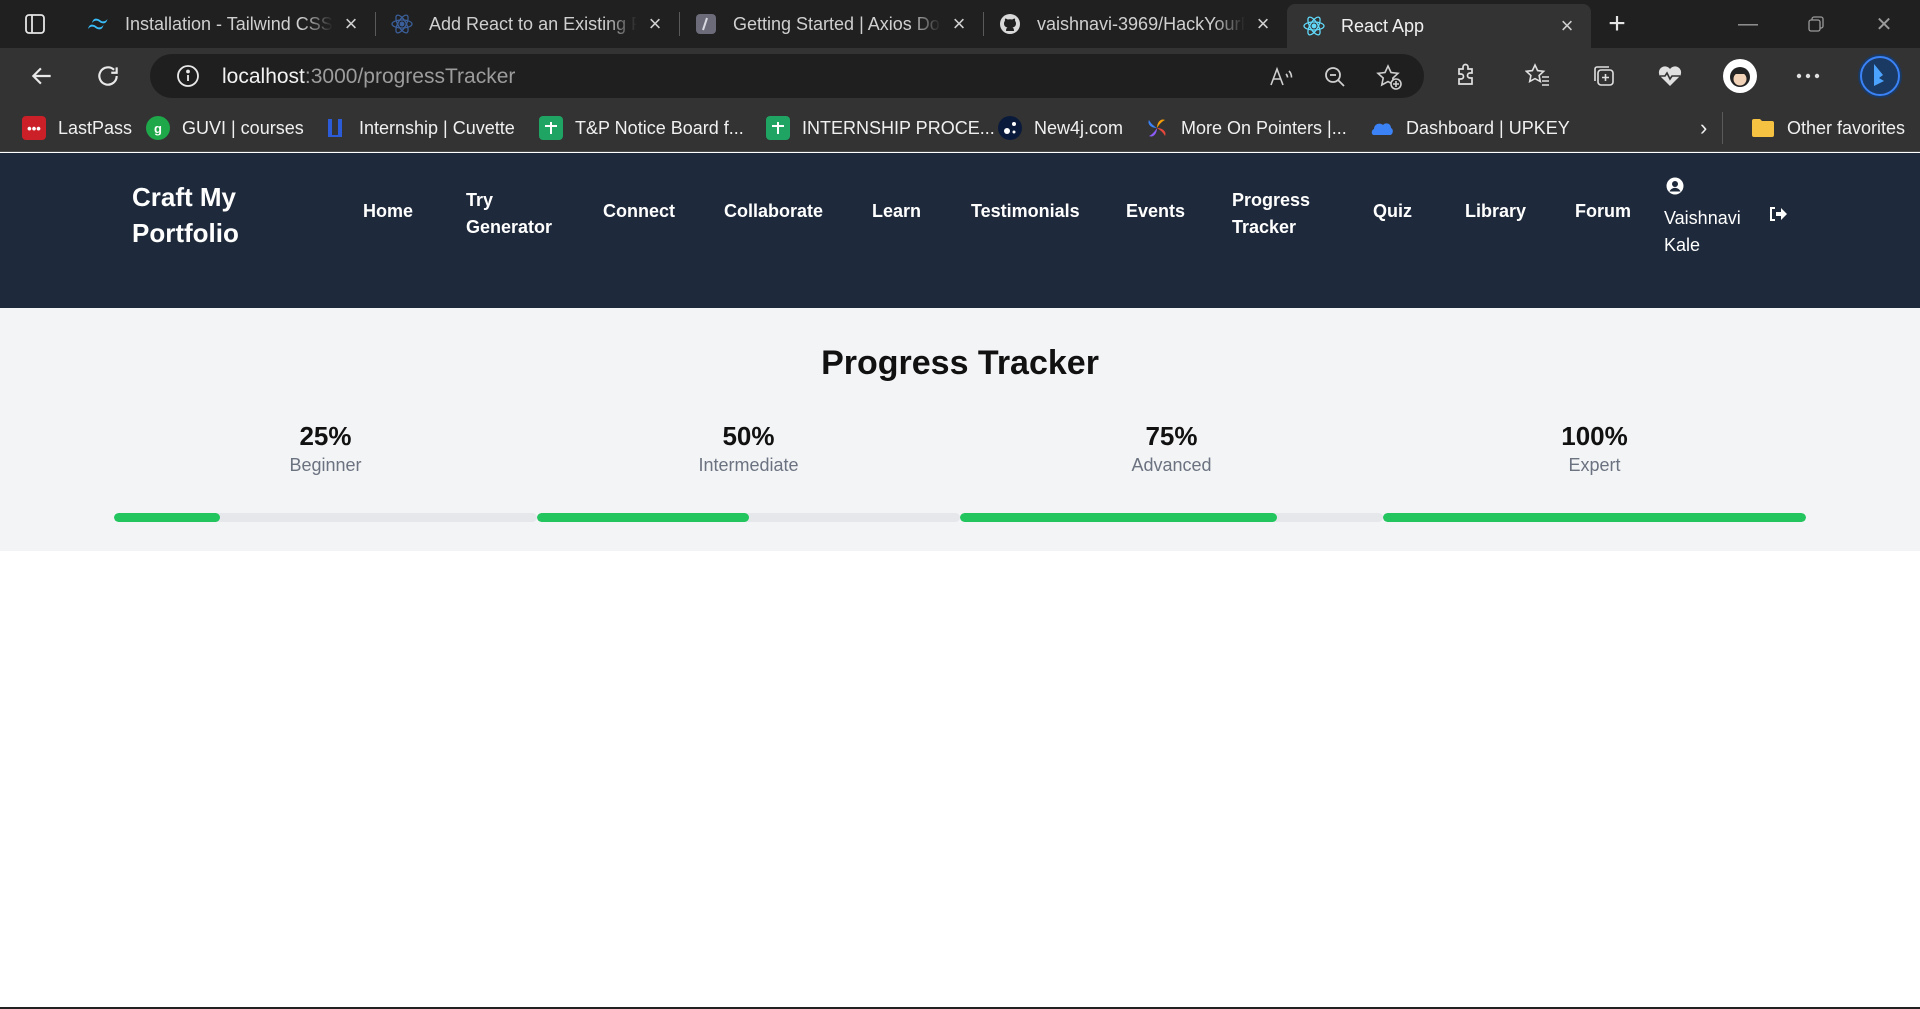 The image size is (1920, 1009). What do you see at coordinates (1466, 76) in the screenshot?
I see `extensions-icon` at bounding box center [1466, 76].